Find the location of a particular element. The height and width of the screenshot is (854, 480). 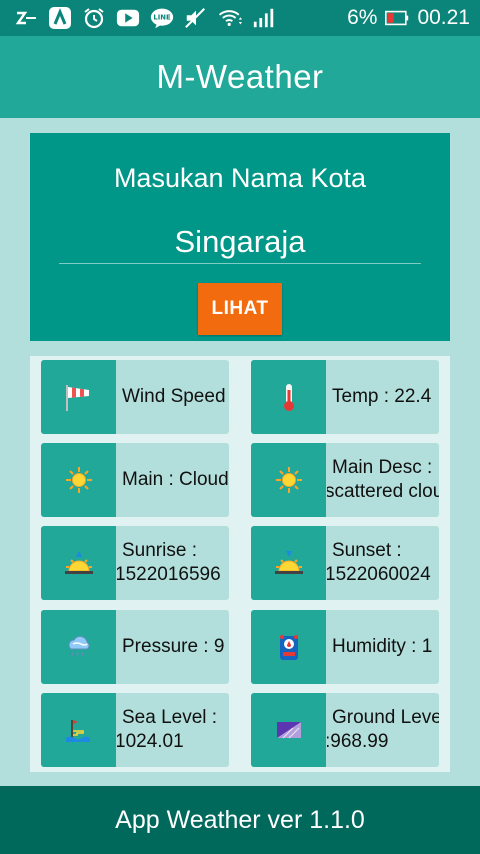

sunset-value: 1522060024 is located at coordinates (379, 574).